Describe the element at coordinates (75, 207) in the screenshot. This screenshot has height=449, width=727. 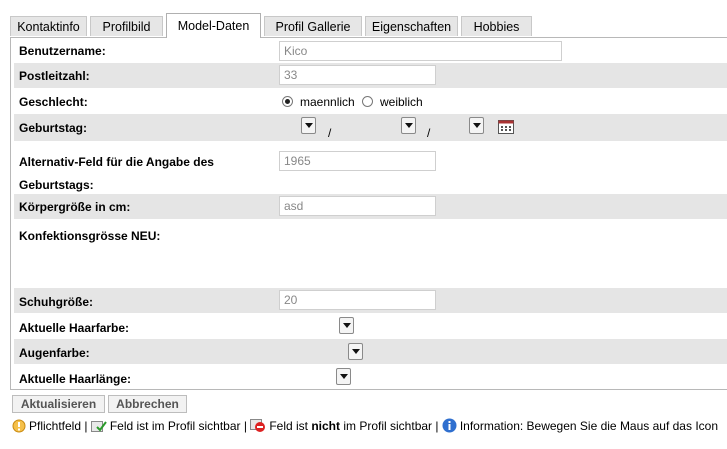
I see `koerpergroesse-label: Körpergröße in cm:` at that location.